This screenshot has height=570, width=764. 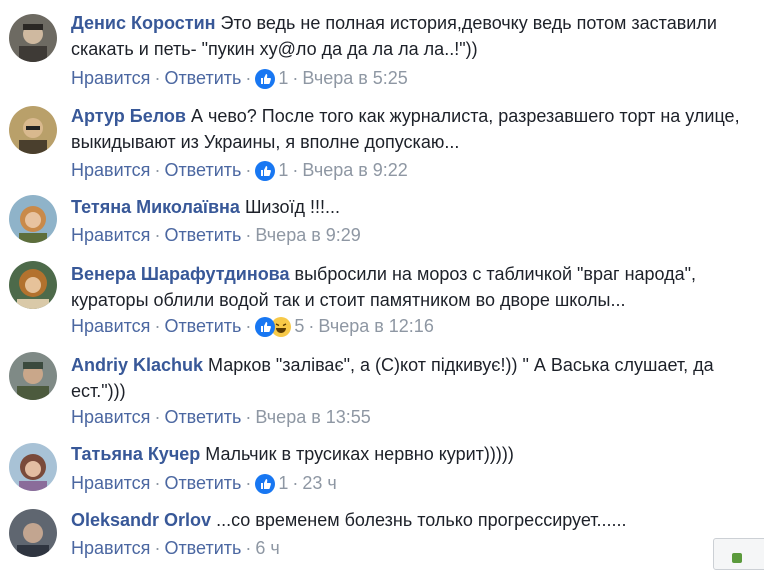 What do you see at coordinates (299, 326) in the screenshot?
I see `reaction-count: 5` at bounding box center [299, 326].